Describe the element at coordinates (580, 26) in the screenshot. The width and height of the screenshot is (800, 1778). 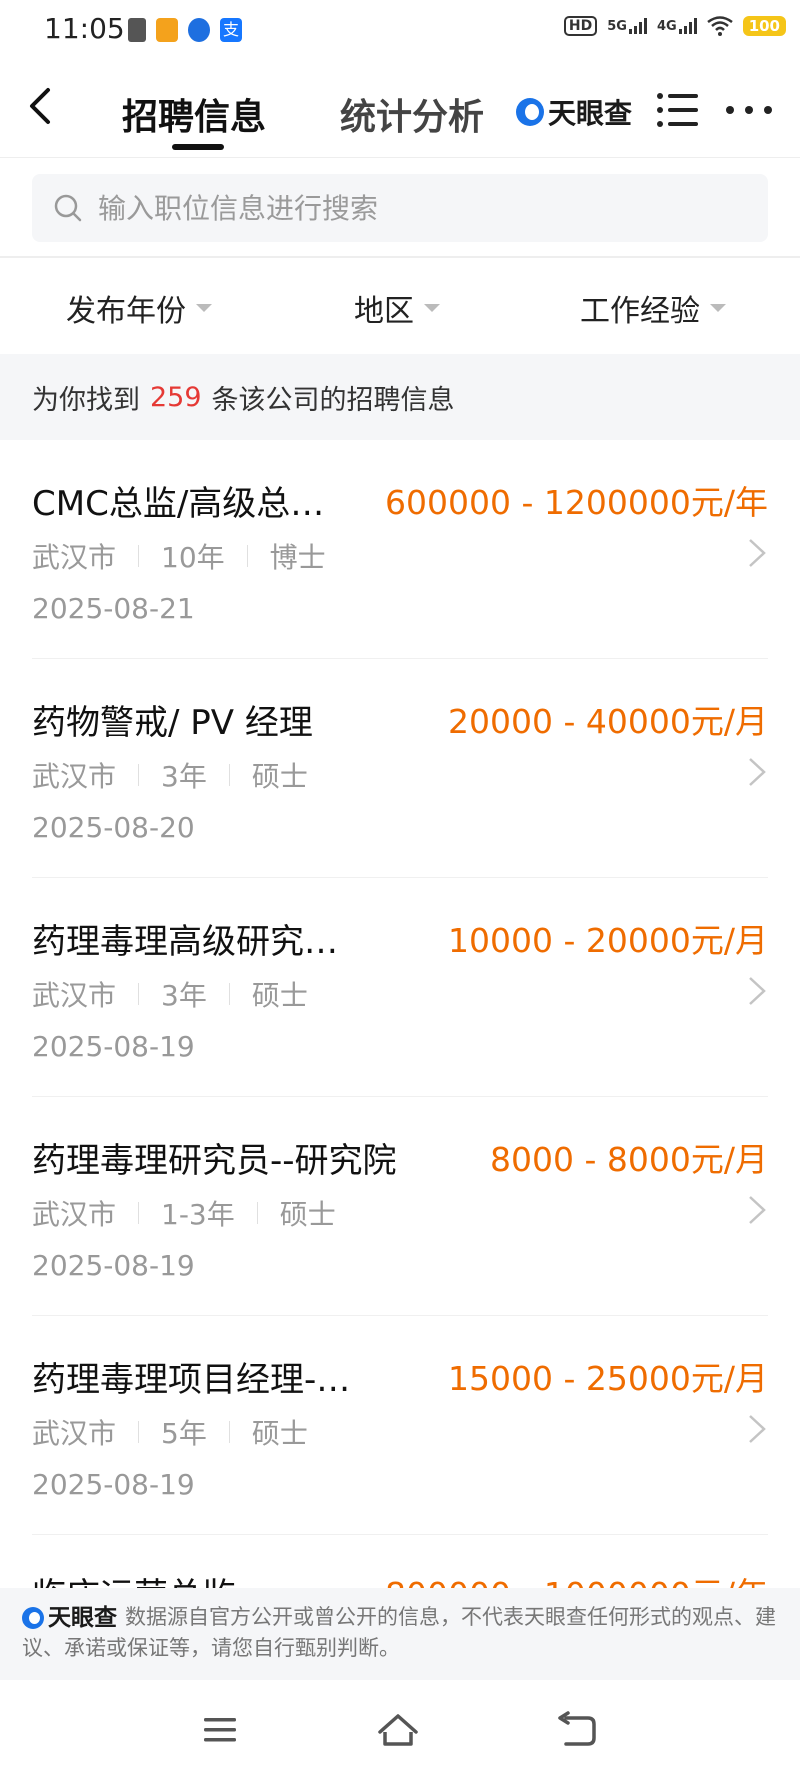
I see `hd-badge: HD` at that location.